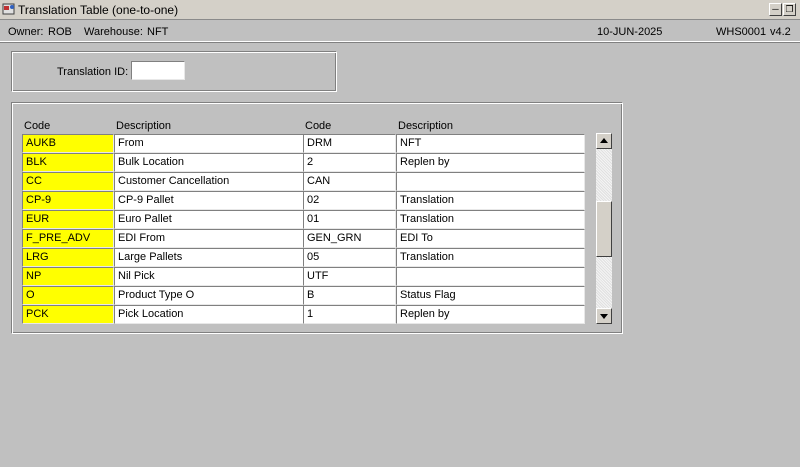 This screenshot has height=467, width=800. Describe the element at coordinates (426, 126) in the screenshot. I see `column-header-description-2: Description` at that location.